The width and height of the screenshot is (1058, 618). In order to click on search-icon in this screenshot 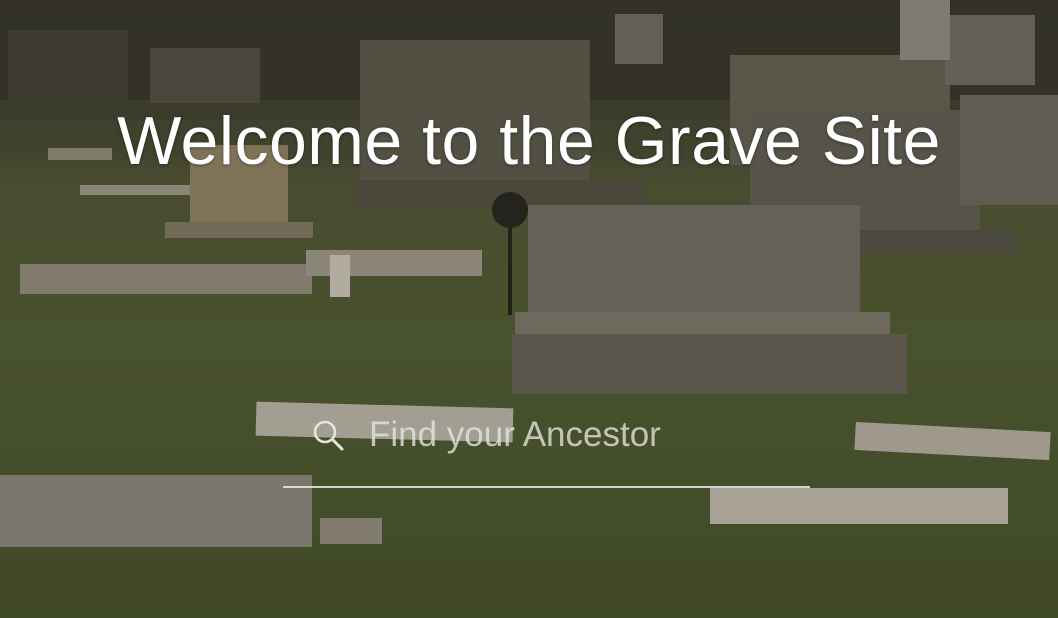, I will do `click(328, 435)`.